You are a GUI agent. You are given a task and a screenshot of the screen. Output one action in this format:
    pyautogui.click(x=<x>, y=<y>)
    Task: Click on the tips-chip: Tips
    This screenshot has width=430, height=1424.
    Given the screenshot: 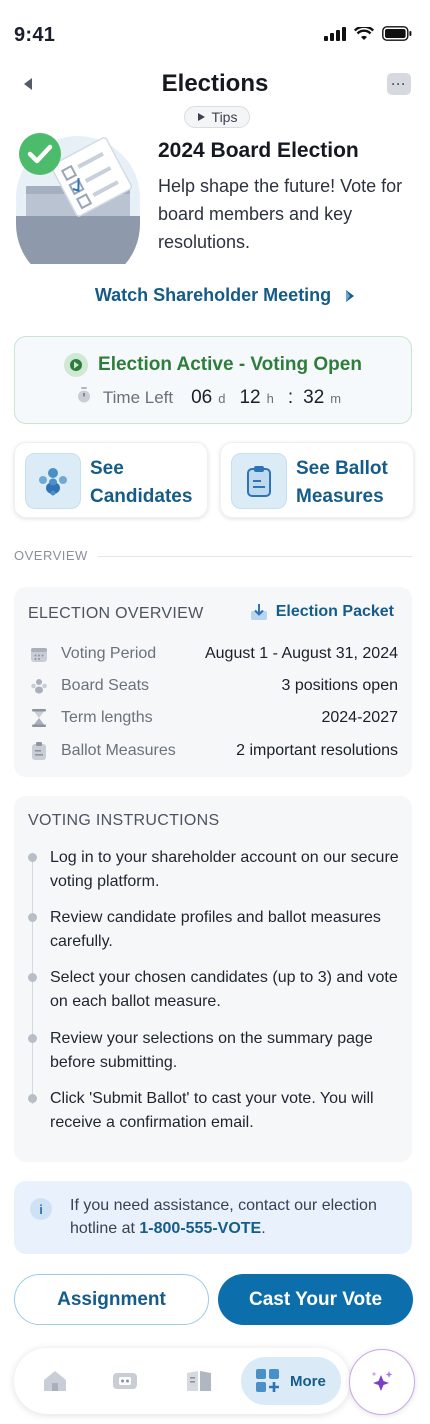 What is the action you would take?
    pyautogui.click(x=217, y=117)
    